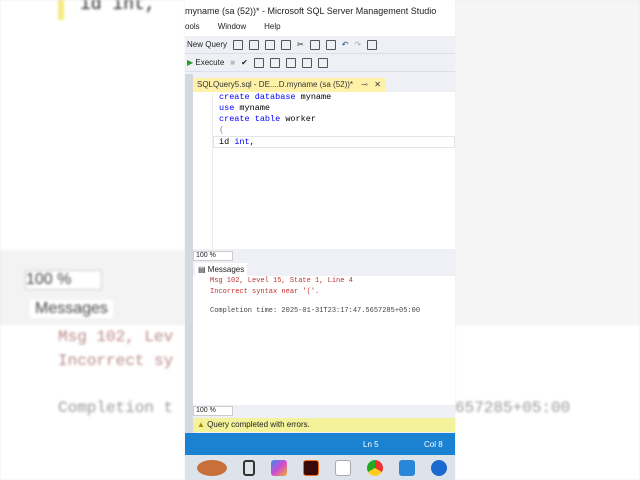 This screenshot has width=640, height=480. Describe the element at coordinates (212, 467) in the screenshot. I see `weather-widget-icon` at that location.